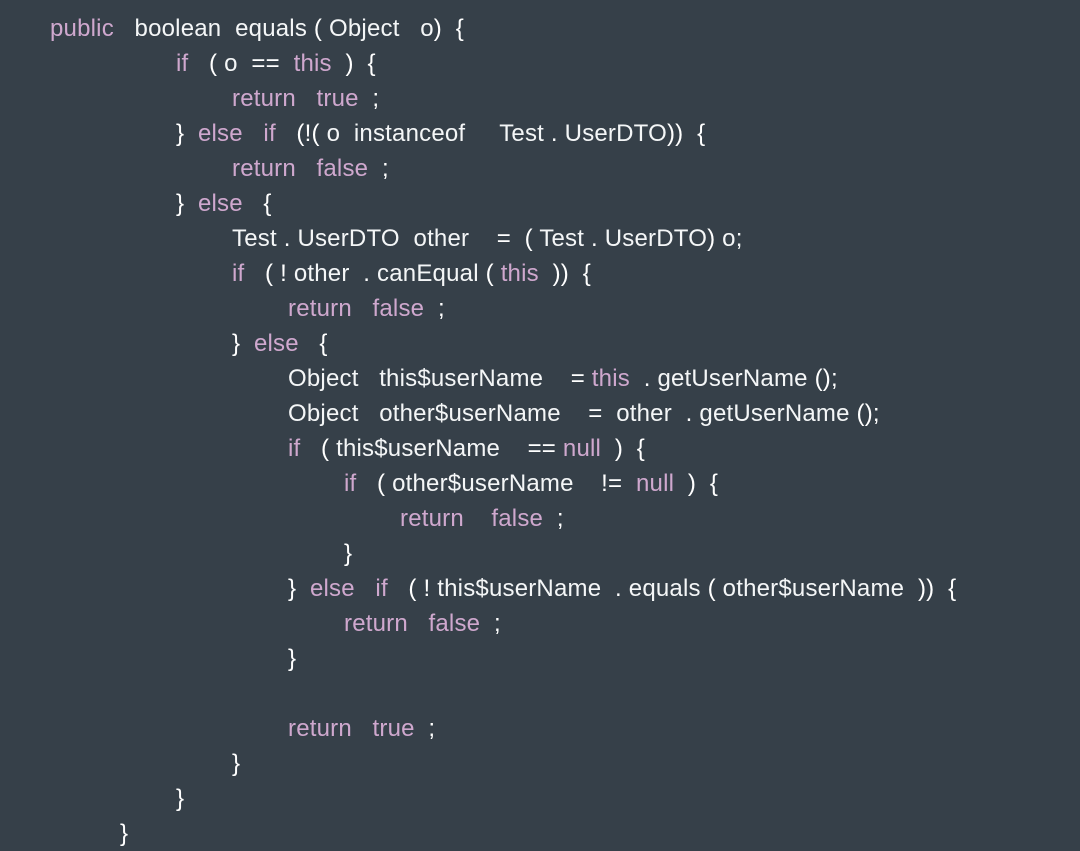 This screenshot has width=1080, height=851. Describe the element at coordinates (540, 28) in the screenshot. I see `code-line: public boolean equals ( Object o) {` at that location.